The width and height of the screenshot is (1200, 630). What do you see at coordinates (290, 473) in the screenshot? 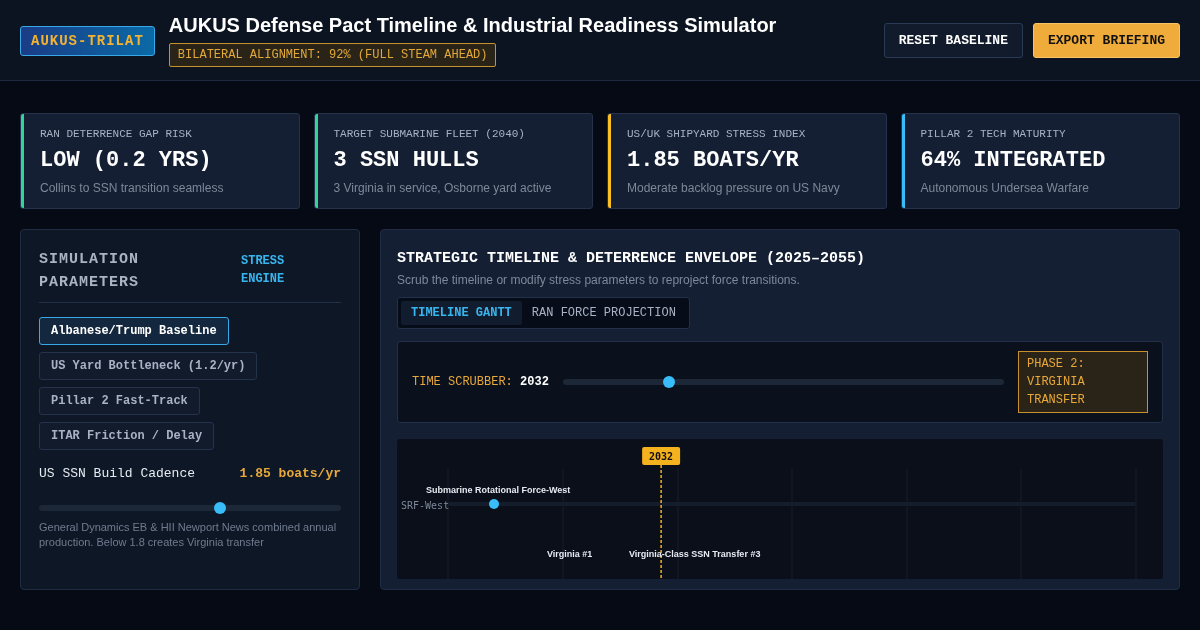
I see `slider-reading: 1.85 boats/yr` at bounding box center [290, 473].